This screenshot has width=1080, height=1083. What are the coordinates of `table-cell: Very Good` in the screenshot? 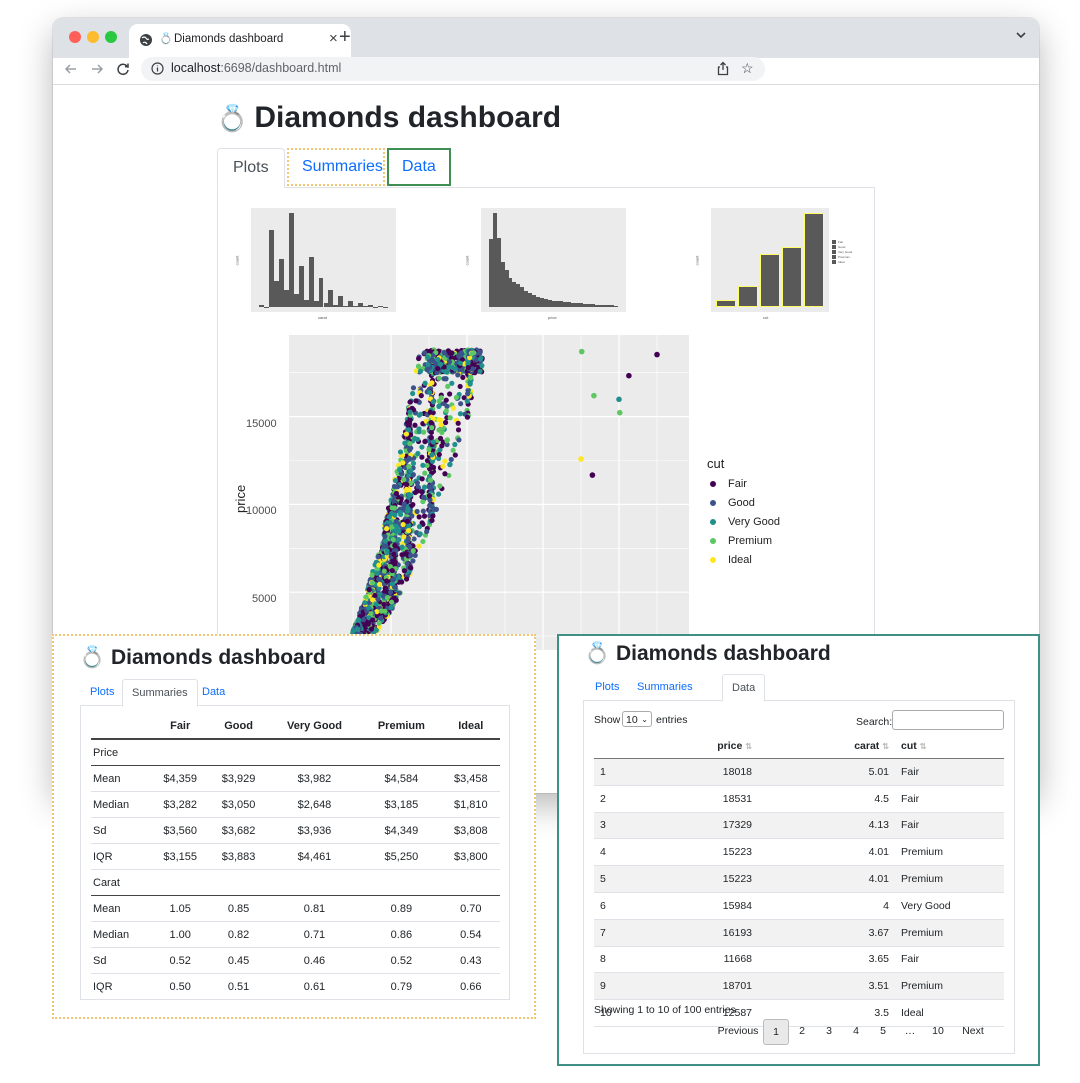 It's located at (949, 906).